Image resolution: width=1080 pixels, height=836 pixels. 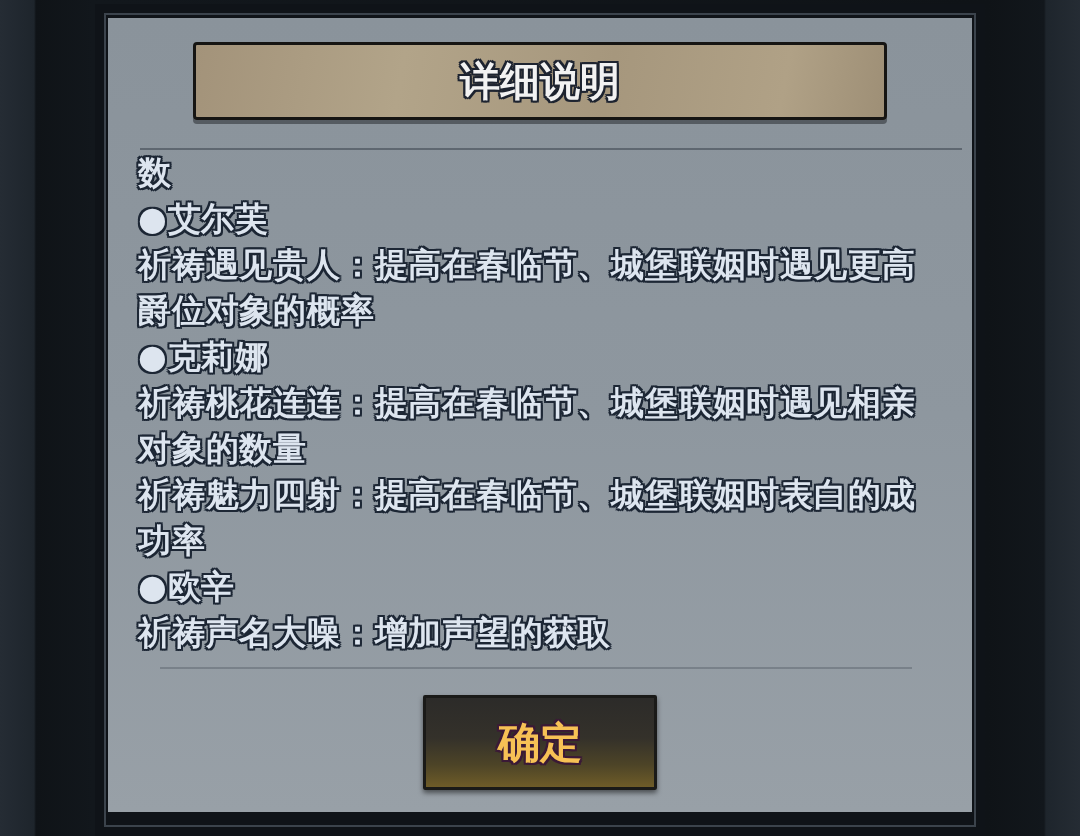 I want to click on continued-text: 数, so click(x=155, y=173).